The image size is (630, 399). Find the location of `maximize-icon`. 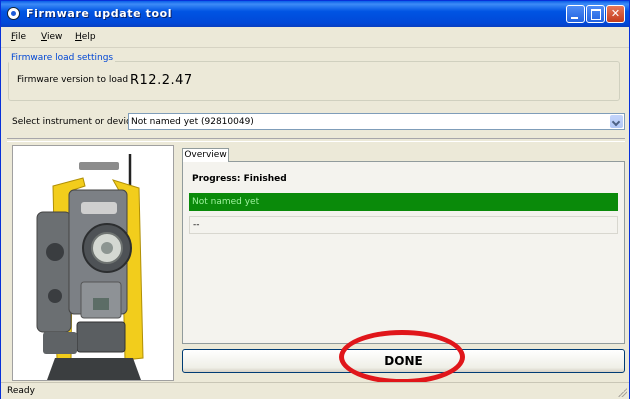

maximize-icon is located at coordinates (595, 14).